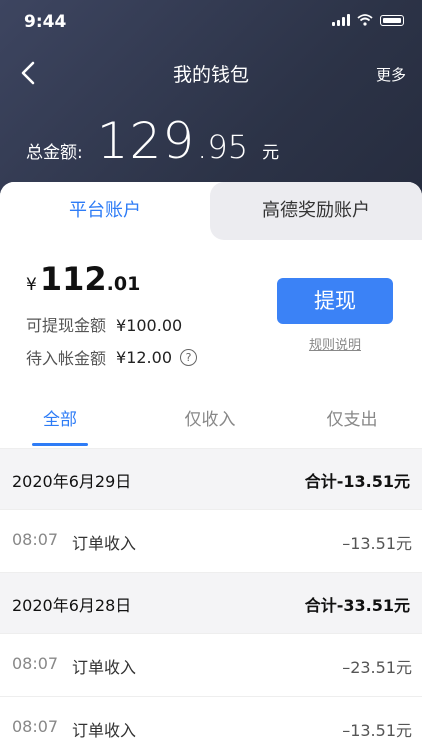 Image resolution: width=422 pixels, height=750 pixels. I want to click on withdrawable-value: ¥100.00, so click(149, 325).